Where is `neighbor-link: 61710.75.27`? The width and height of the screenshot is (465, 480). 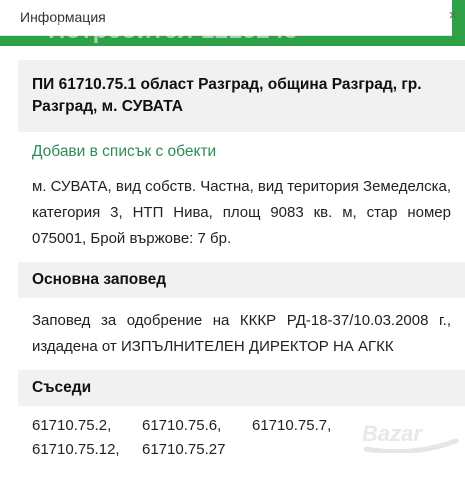 neighbor-link: 61710.75.27 is located at coordinates (197, 450).